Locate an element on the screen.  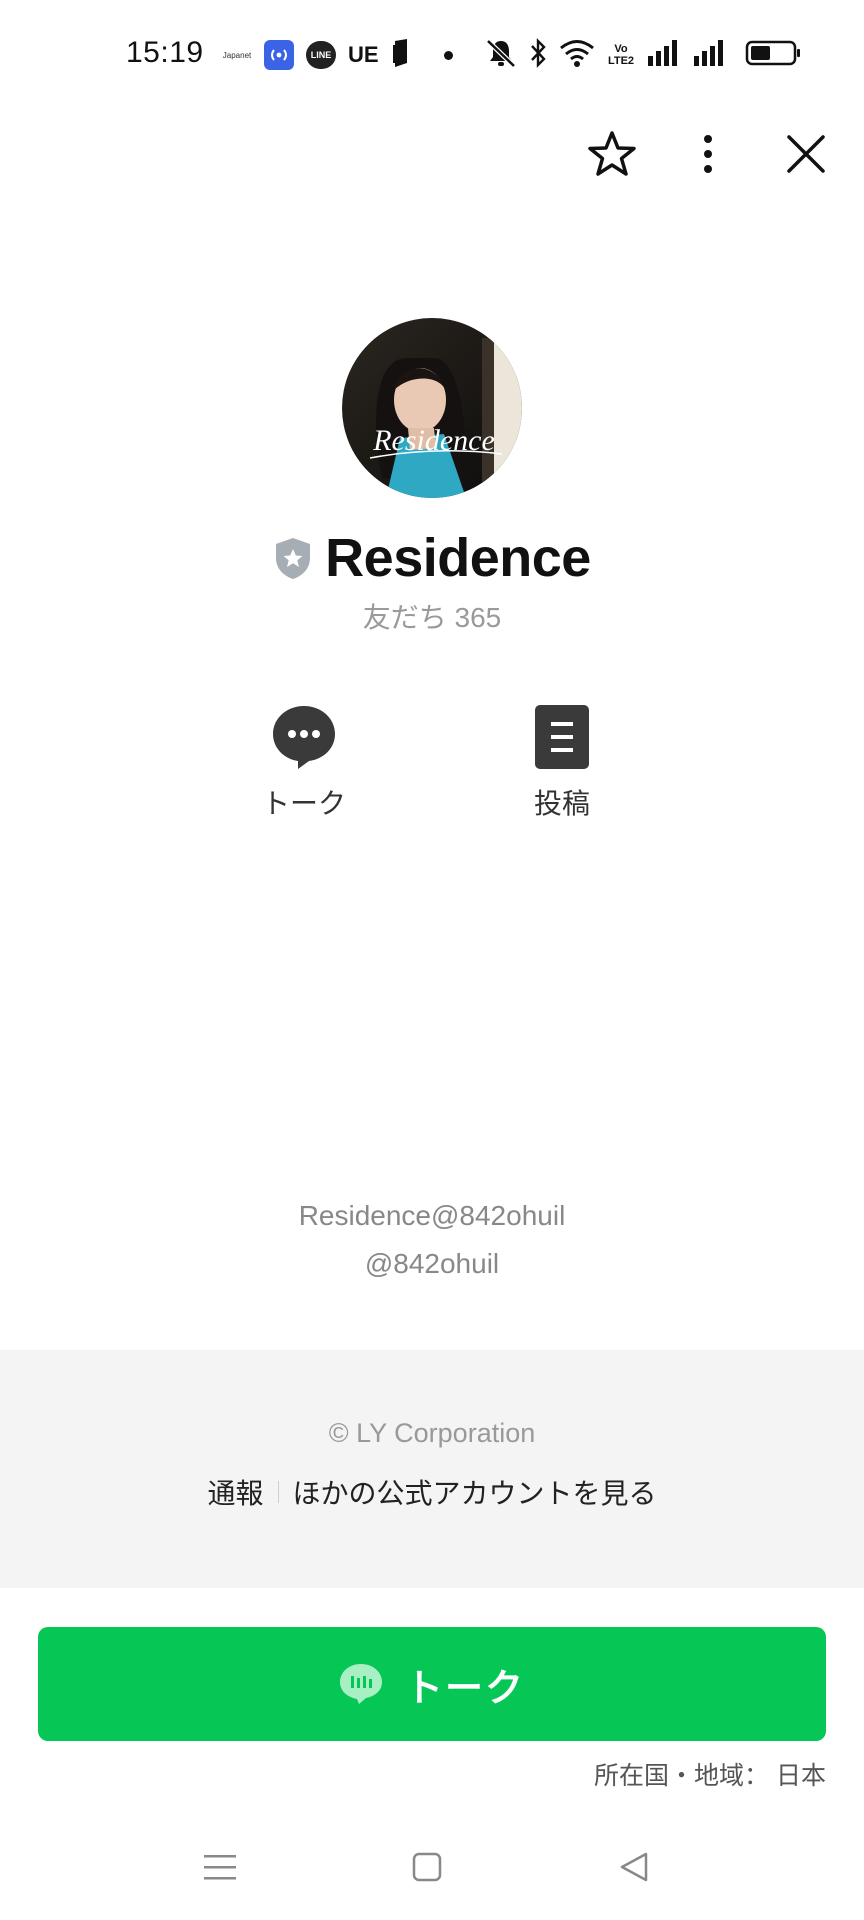
region-text: 所在国・地域： 日本 is located at coordinates (710, 1776).